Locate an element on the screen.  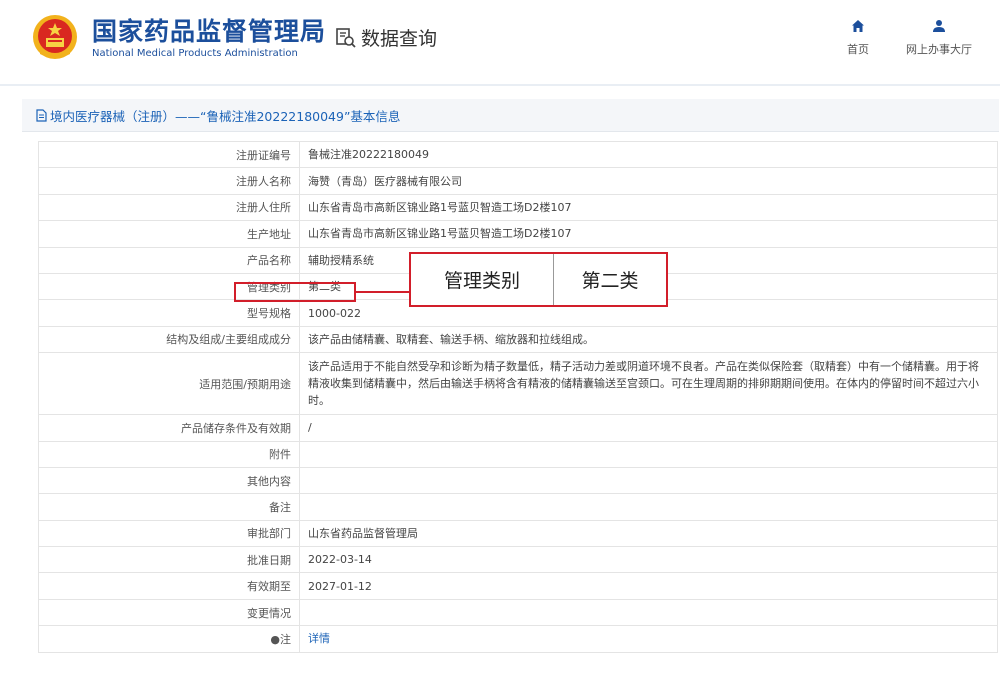
table-row: 备注 is located at coordinates (518, 507).